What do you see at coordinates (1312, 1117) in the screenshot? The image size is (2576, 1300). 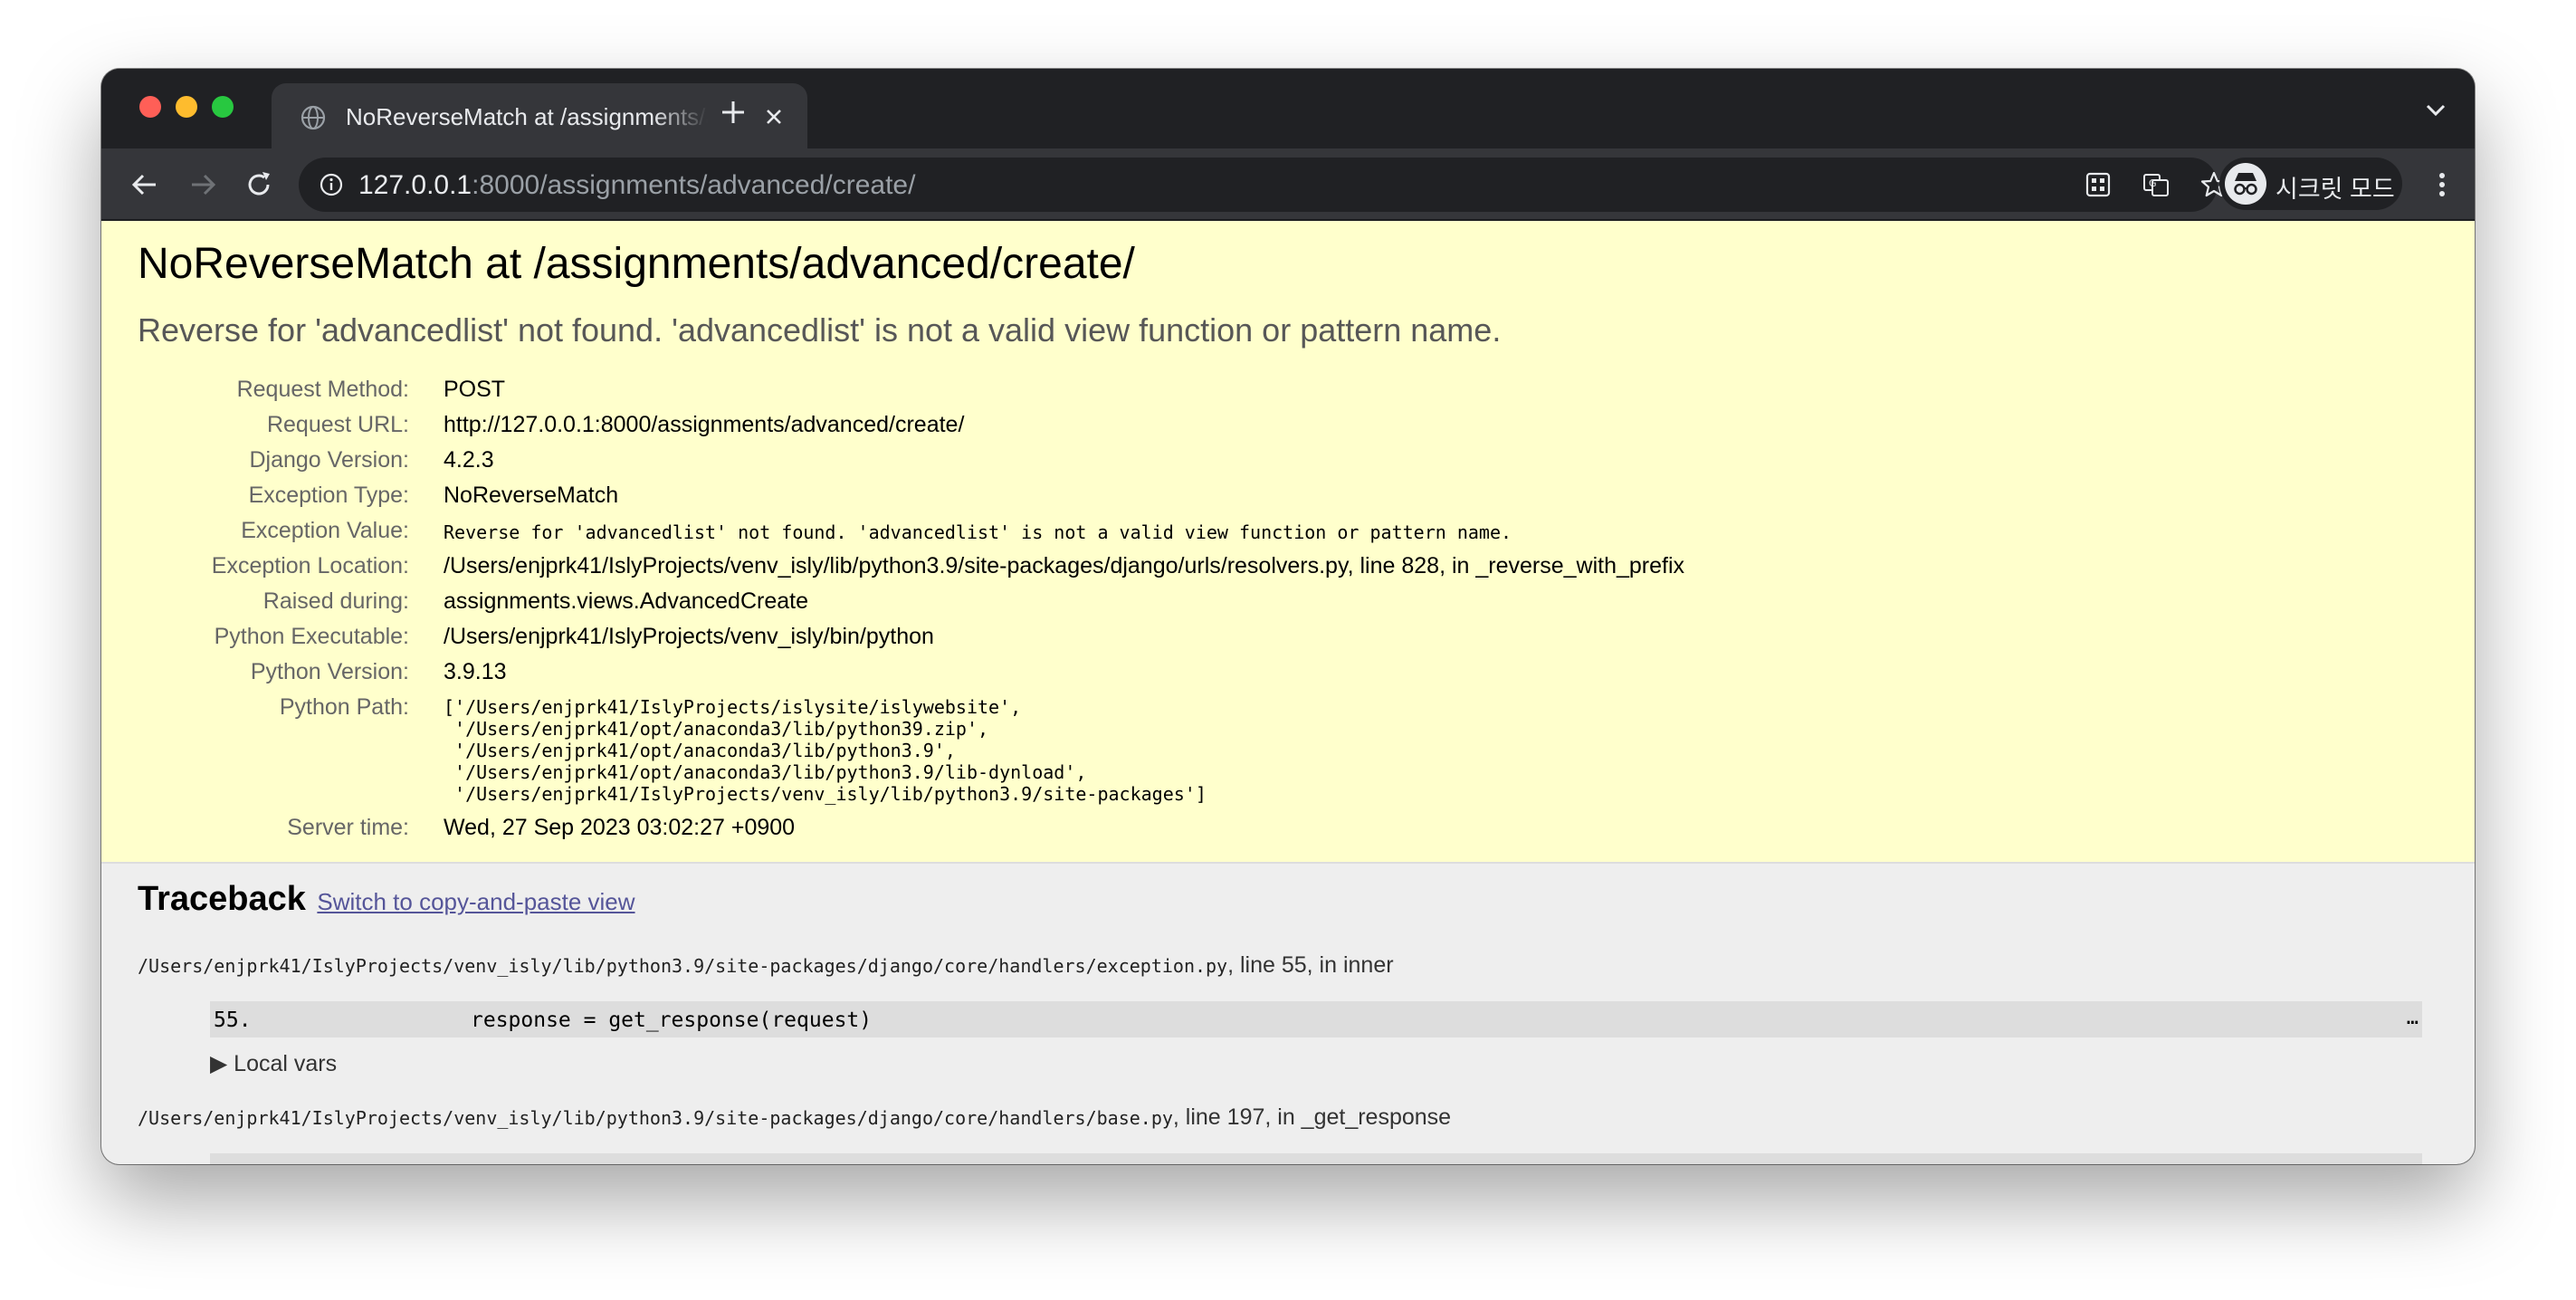 I see `frame-location: , line 197, in _get_response` at bounding box center [1312, 1117].